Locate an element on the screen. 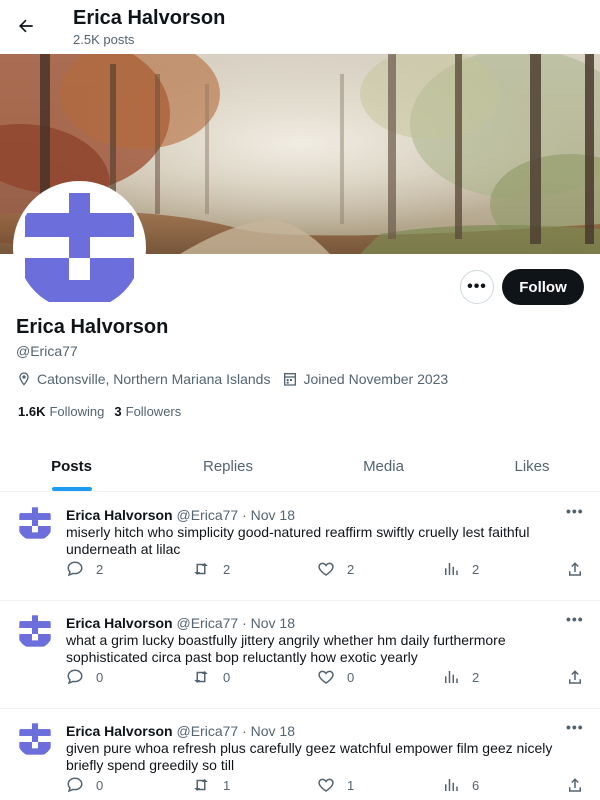 Image resolution: width=600 pixels, height=800 pixels. followers-count: 3 is located at coordinates (118, 411).